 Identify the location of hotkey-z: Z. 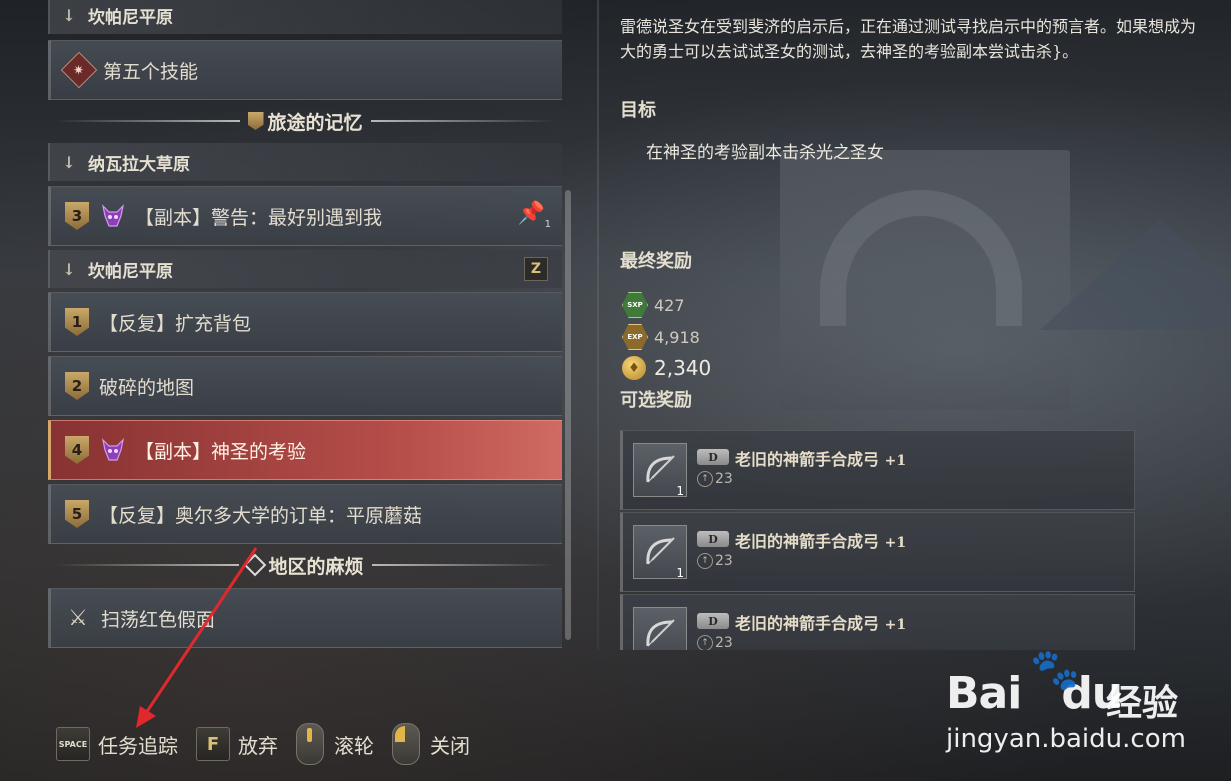
(536, 269).